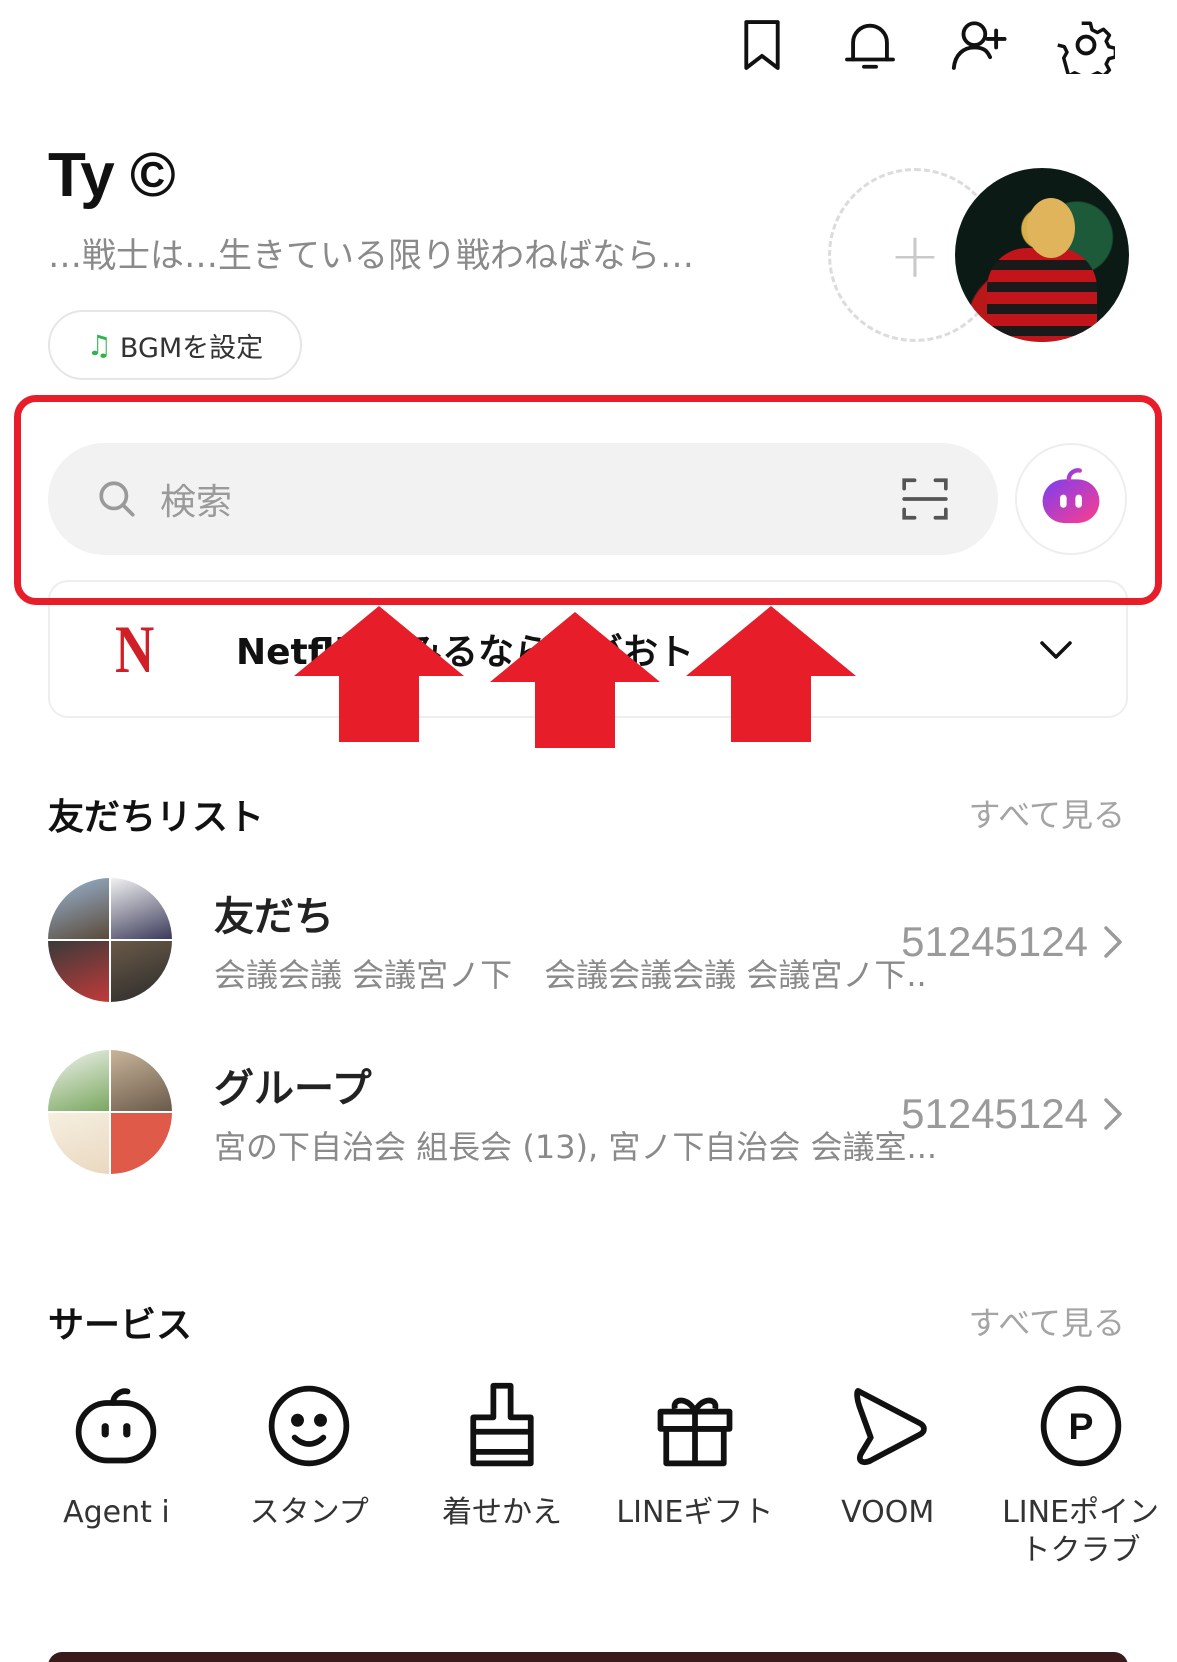  I want to click on service-agent-i: Agent i, so click(116, 1474).